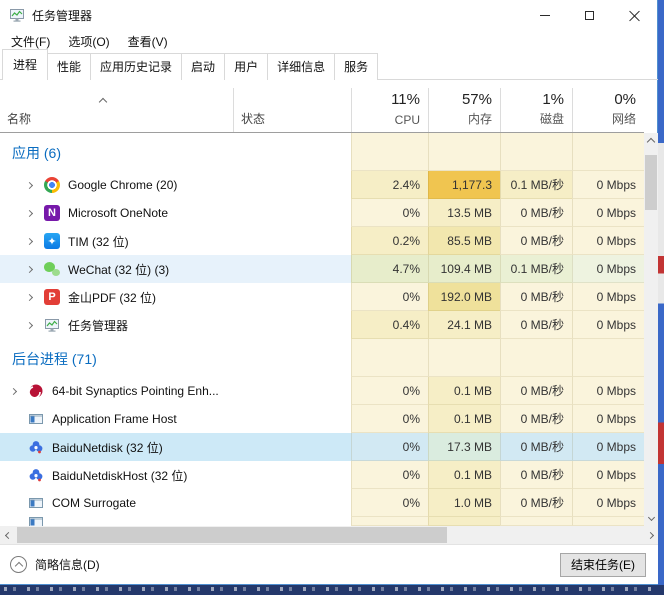 The height and width of the screenshot is (595, 664). What do you see at coordinates (18, 564) in the screenshot?
I see `collapse-details-icon` at bounding box center [18, 564].